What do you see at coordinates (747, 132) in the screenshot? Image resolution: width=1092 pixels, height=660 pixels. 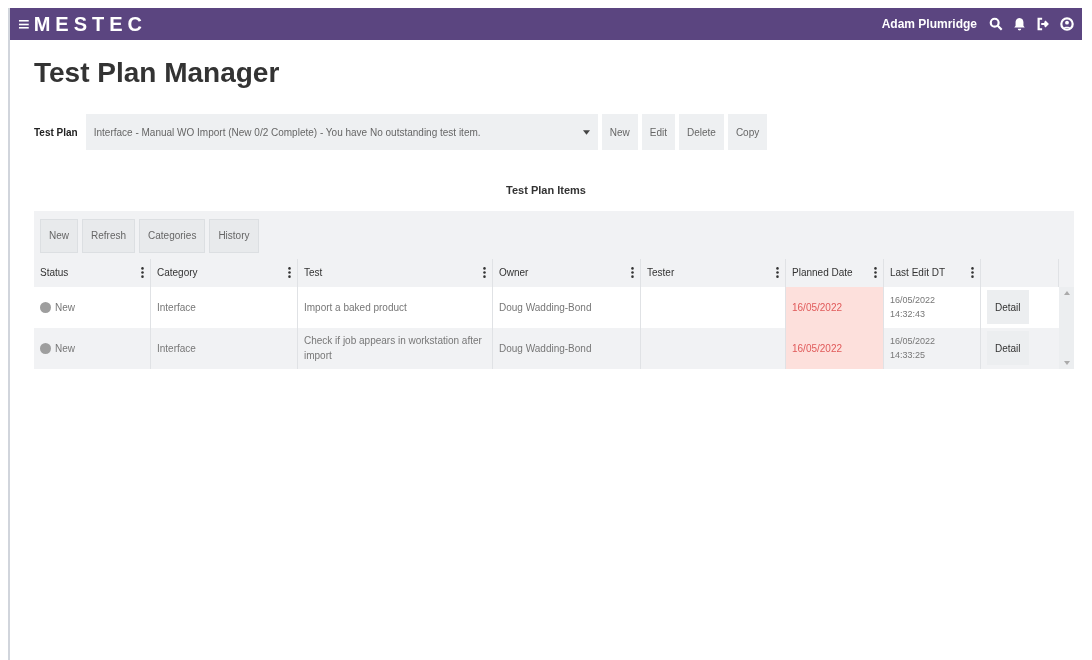 I see `plan-button: Copy` at bounding box center [747, 132].